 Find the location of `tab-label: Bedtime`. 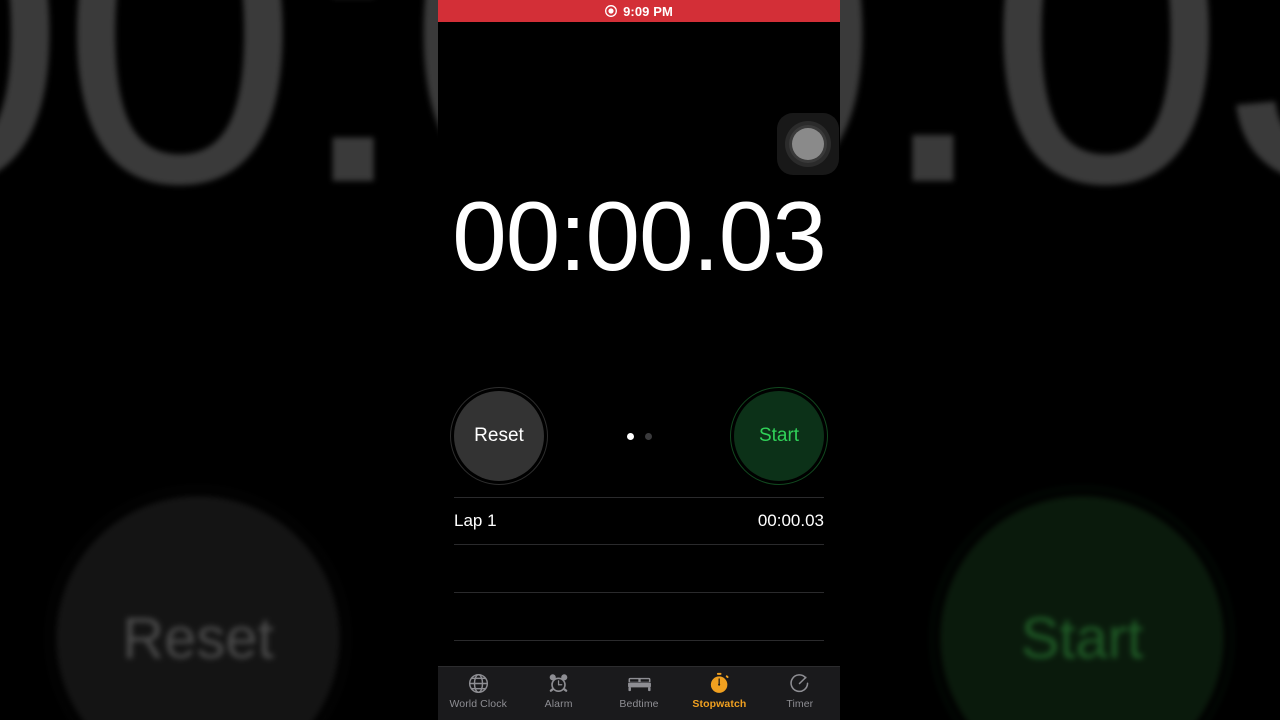

tab-label: Bedtime is located at coordinates (639, 704).